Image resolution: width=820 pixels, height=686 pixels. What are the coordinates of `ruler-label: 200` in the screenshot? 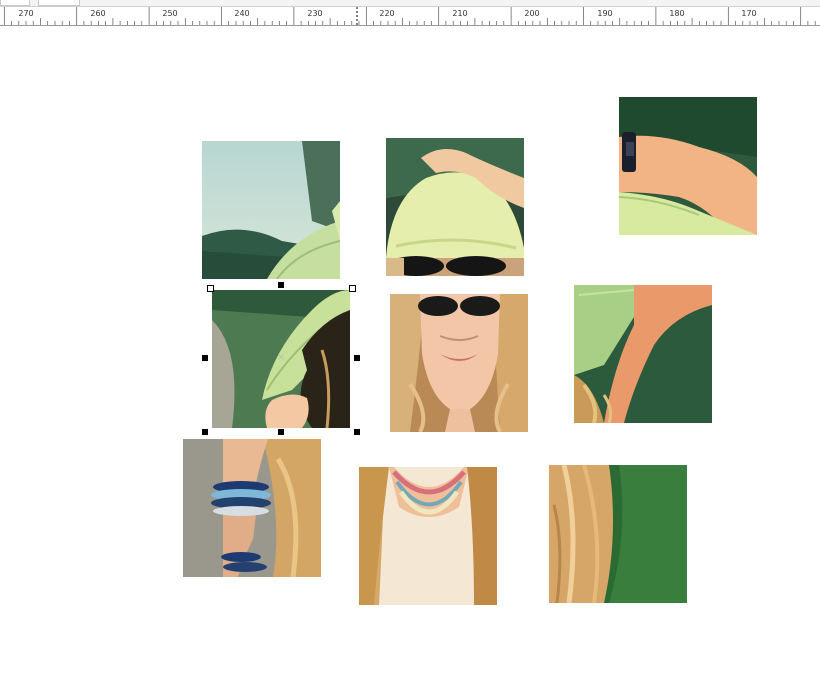 It's located at (532, 13).